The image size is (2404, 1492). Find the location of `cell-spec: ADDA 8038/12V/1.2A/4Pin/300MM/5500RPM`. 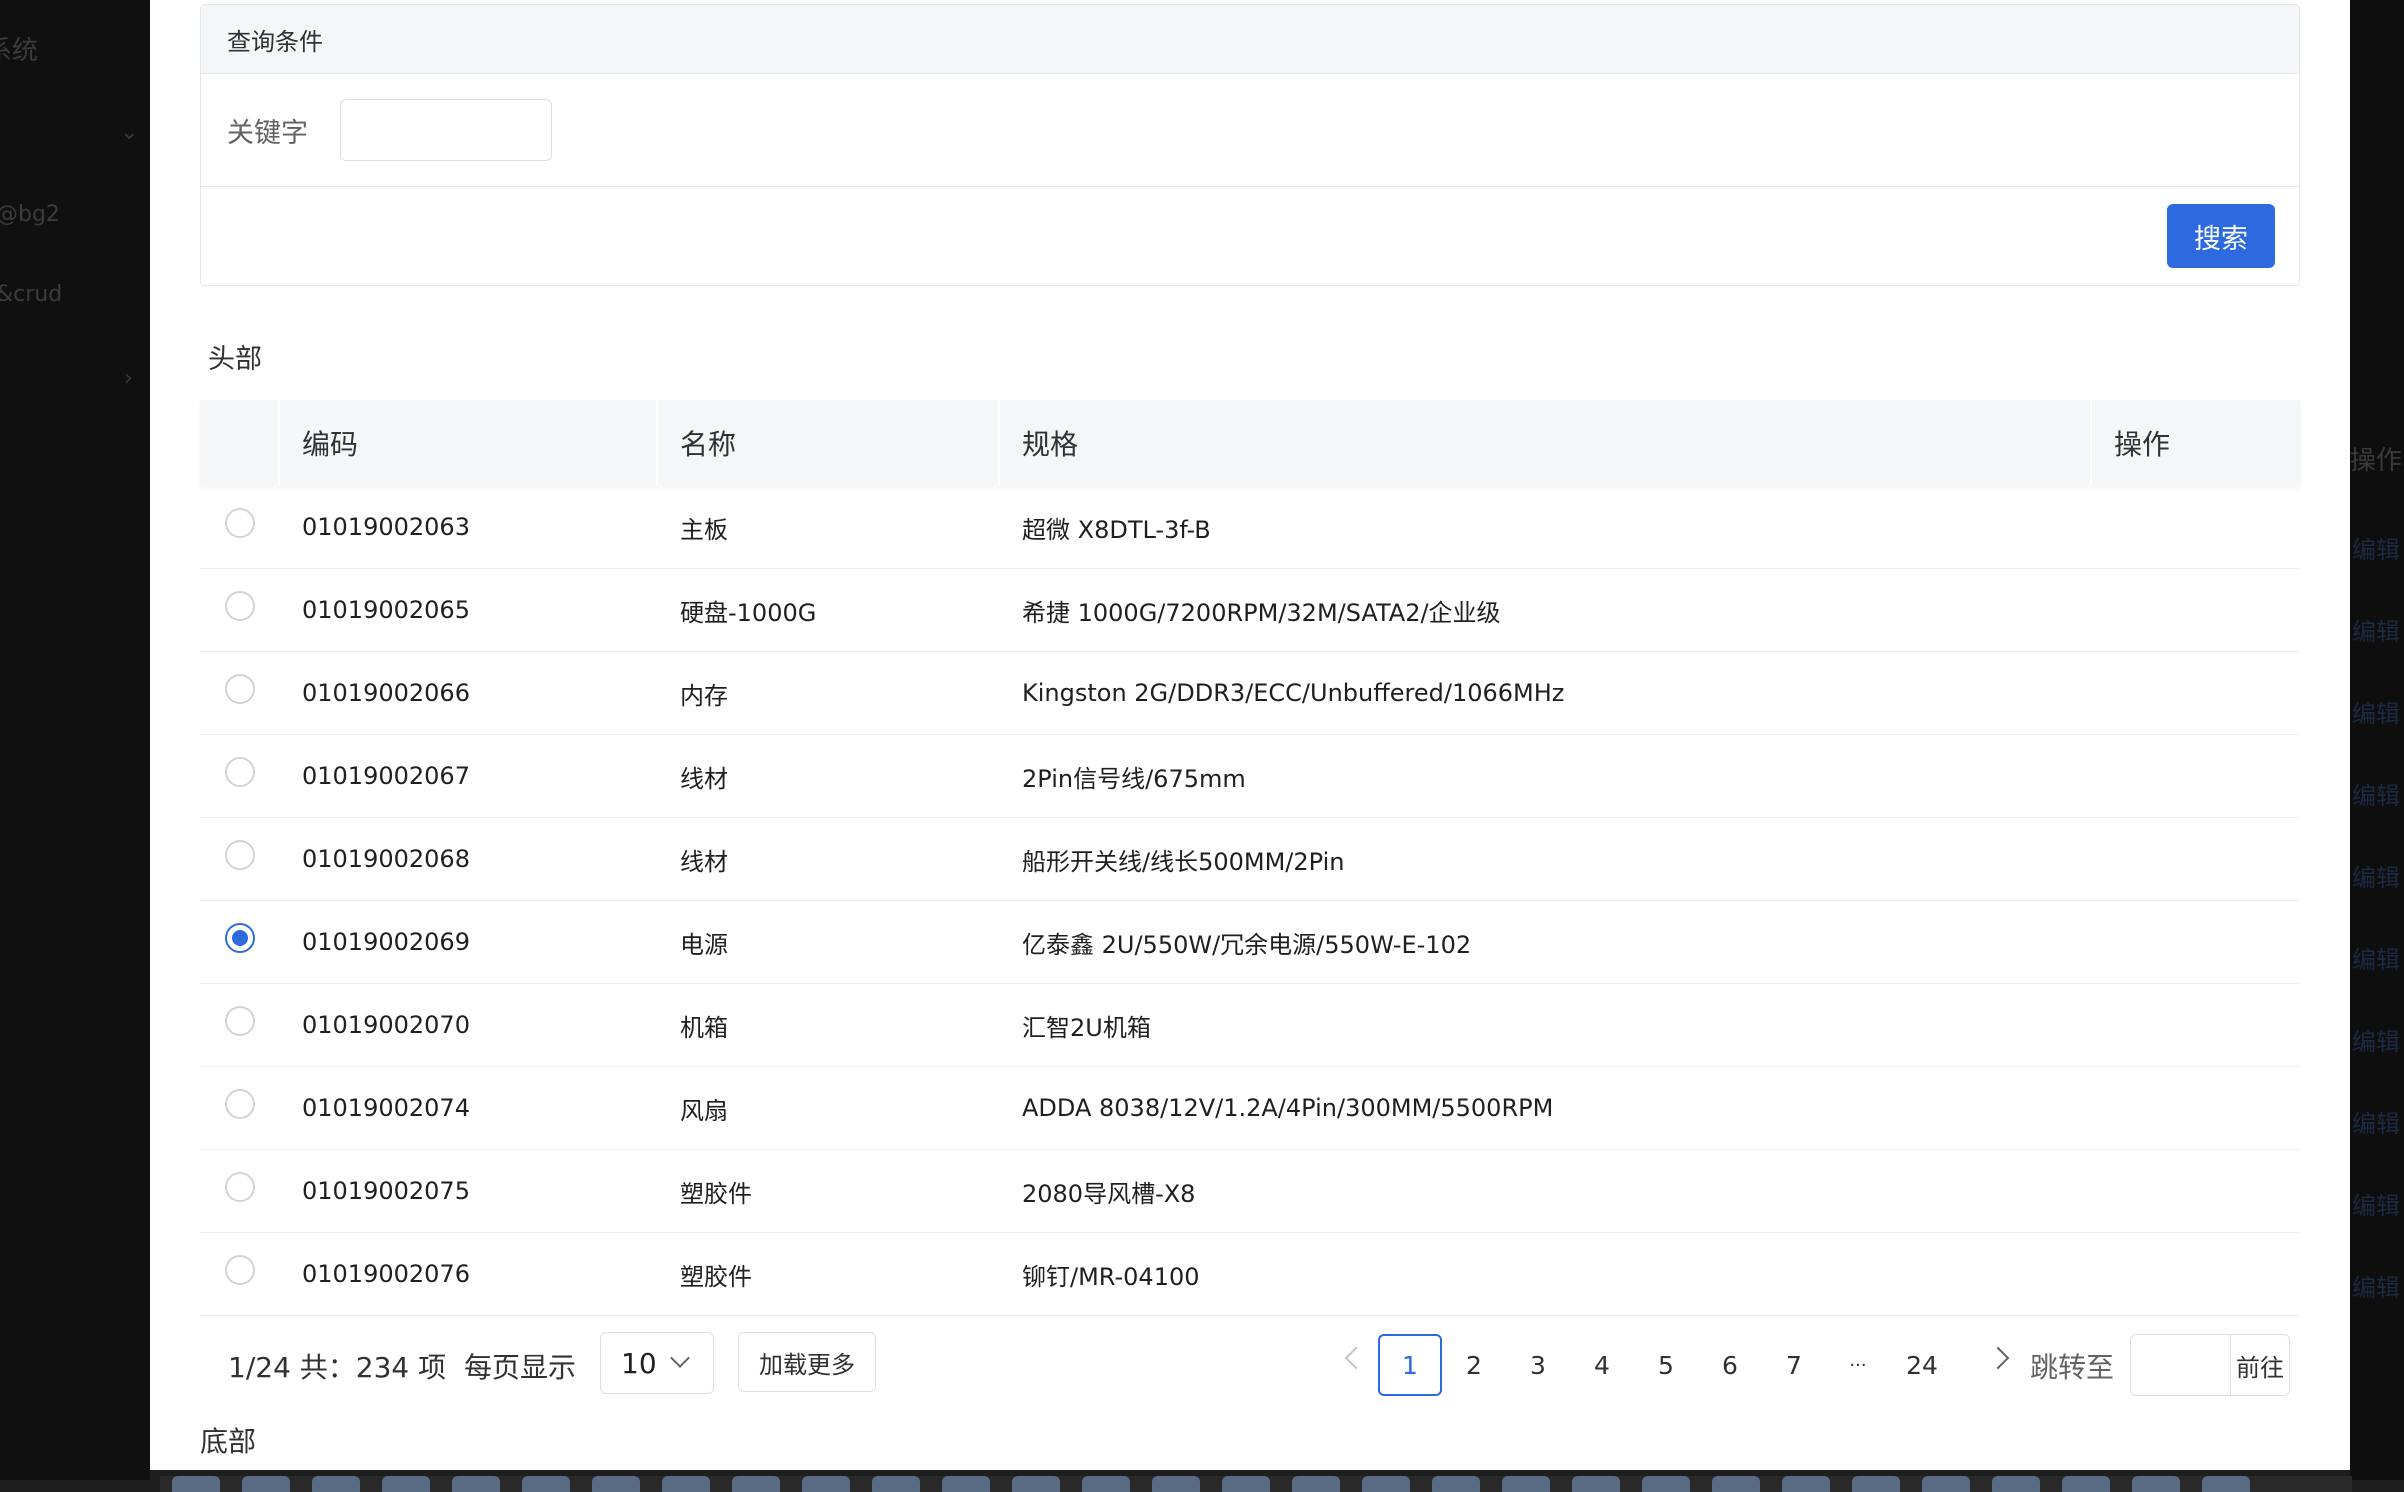

cell-spec: ADDA 8038/12V/1.2A/4Pin/300MM/5500RPM is located at coordinates (1288, 1108).